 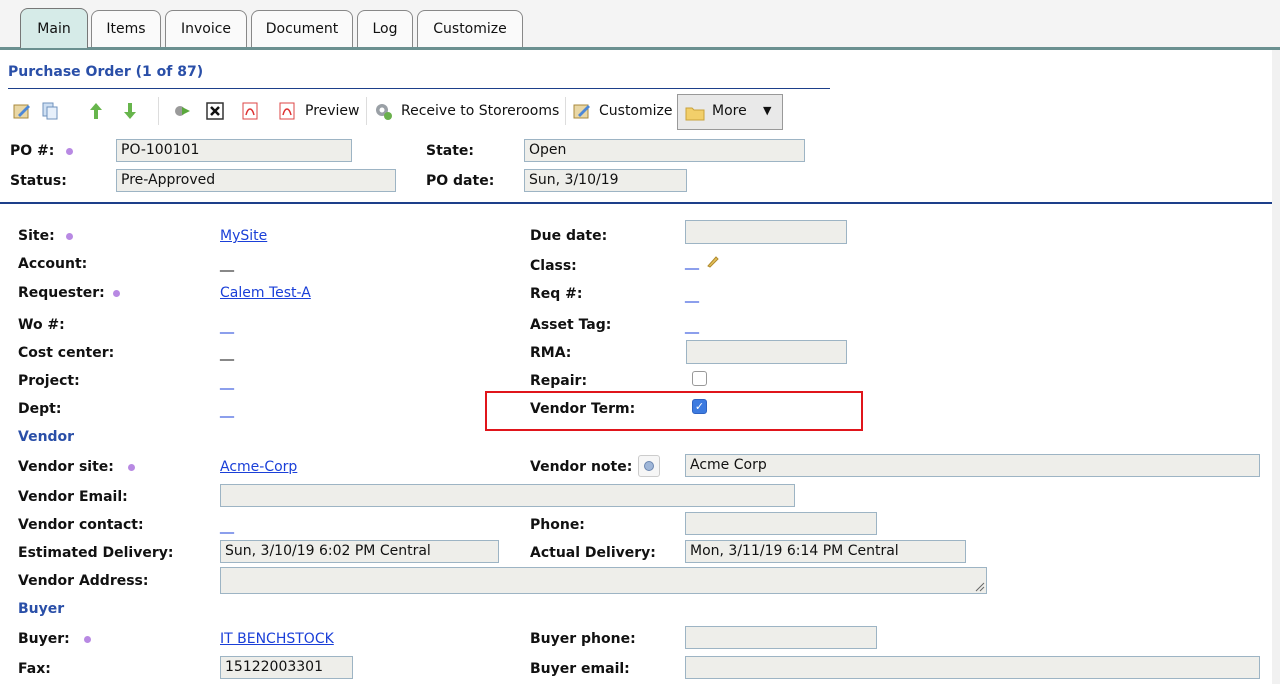 What do you see at coordinates (50, 111) in the screenshot?
I see `copy-icon` at bounding box center [50, 111].